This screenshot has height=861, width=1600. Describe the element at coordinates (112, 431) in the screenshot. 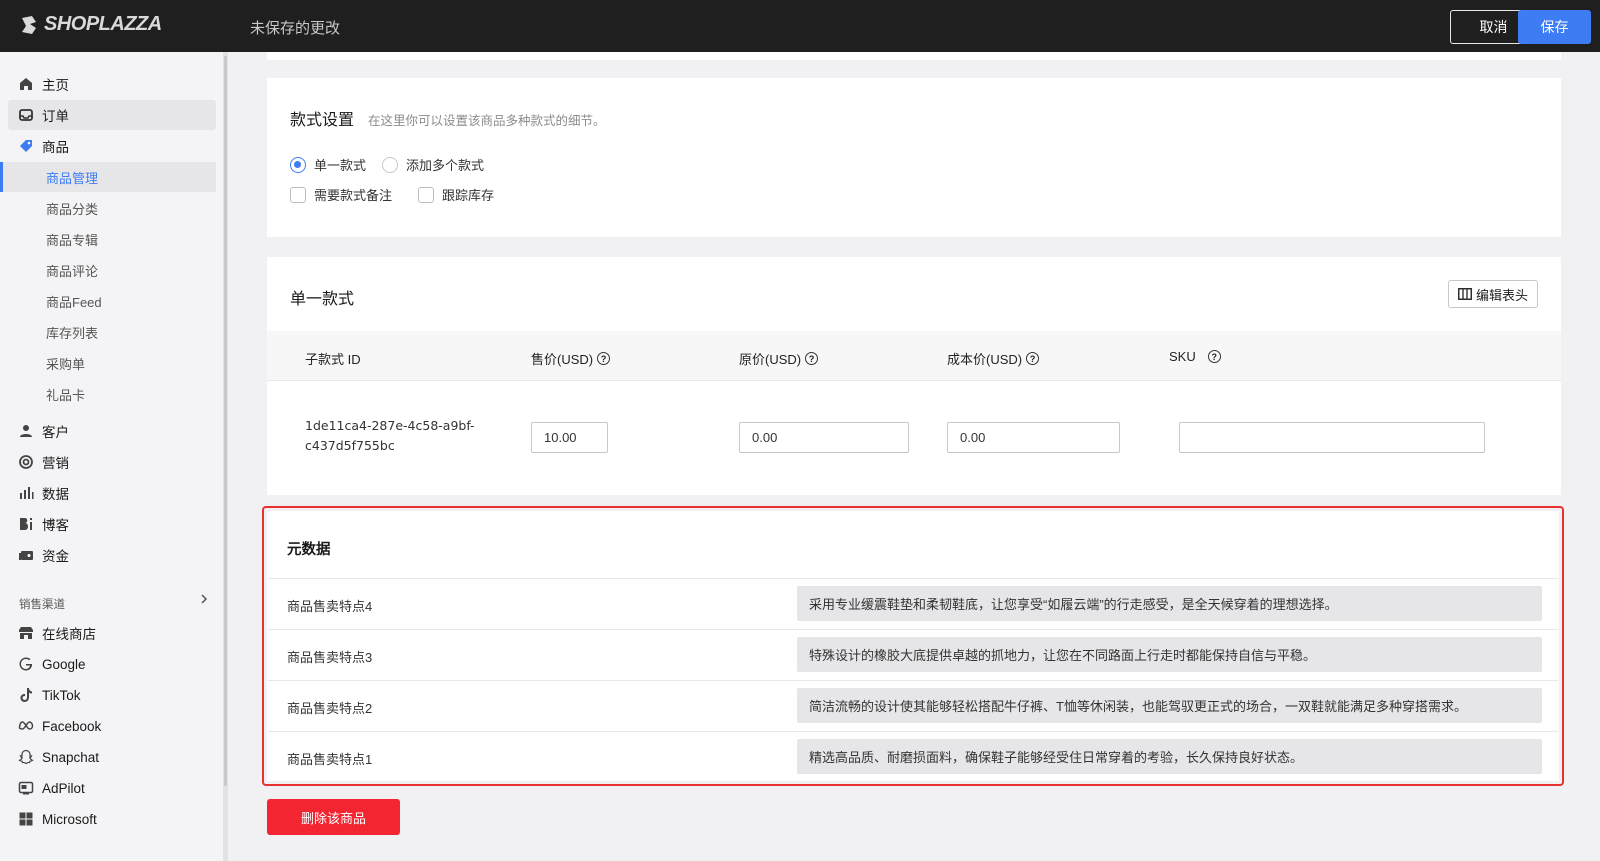

I see `sidebar-item-customers: 客户` at that location.